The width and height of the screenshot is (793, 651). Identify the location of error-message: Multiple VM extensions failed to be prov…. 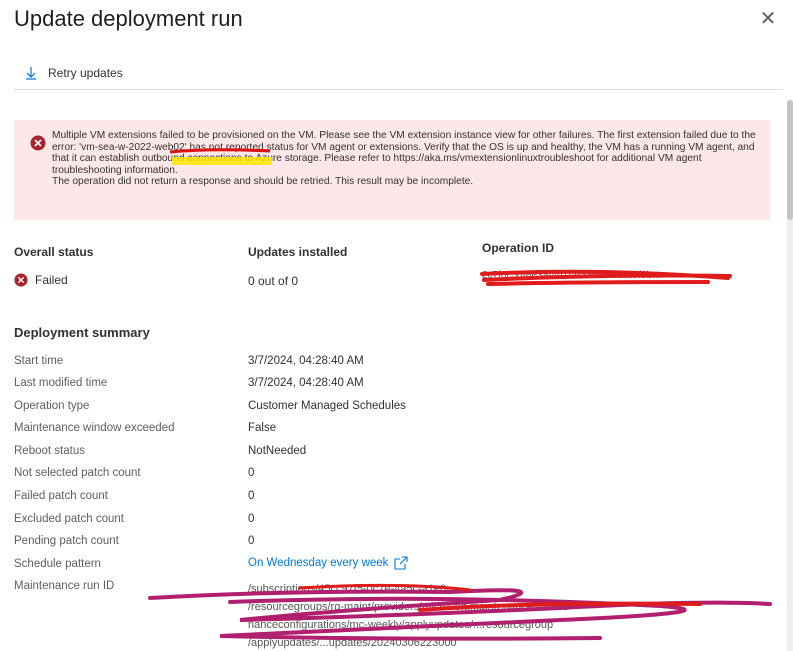
(404, 153).